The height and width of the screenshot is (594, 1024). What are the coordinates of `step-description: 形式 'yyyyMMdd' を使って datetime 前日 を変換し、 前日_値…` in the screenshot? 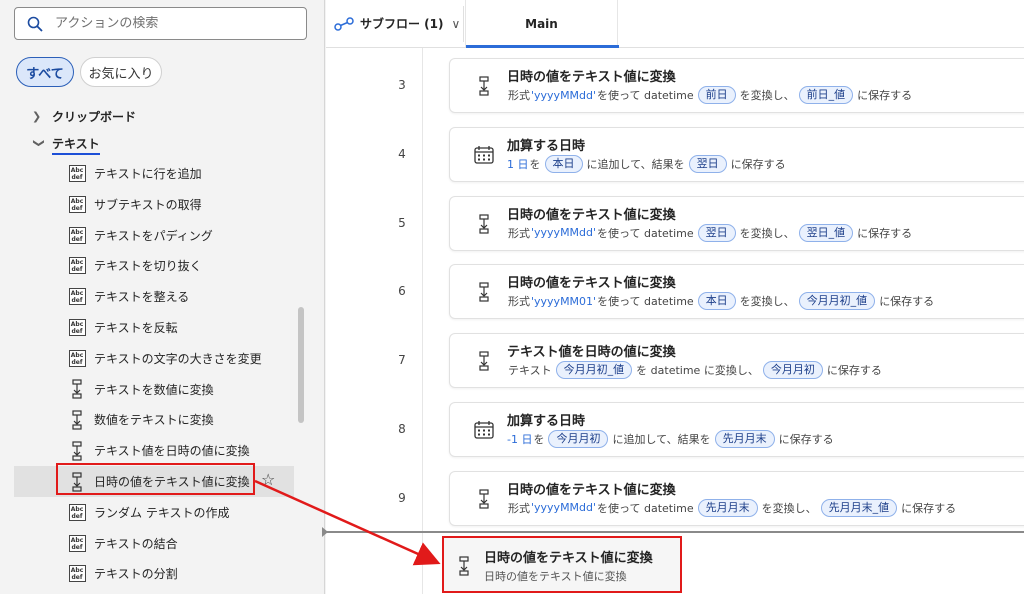 It's located at (710, 95).